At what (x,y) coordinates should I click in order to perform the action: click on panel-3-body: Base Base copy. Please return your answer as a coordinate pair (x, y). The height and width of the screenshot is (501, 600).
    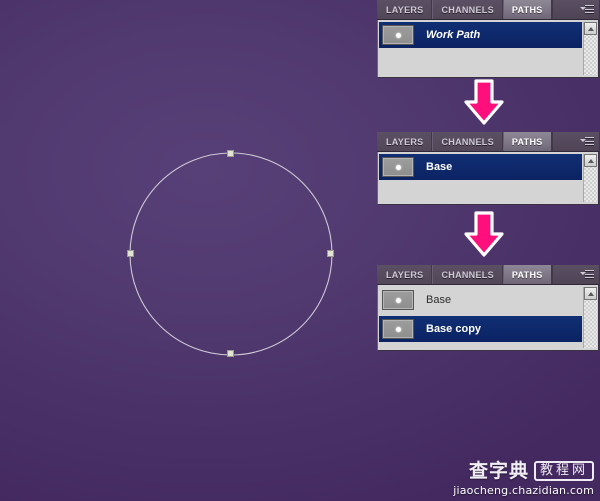
    Looking at the image, I should click on (488, 318).